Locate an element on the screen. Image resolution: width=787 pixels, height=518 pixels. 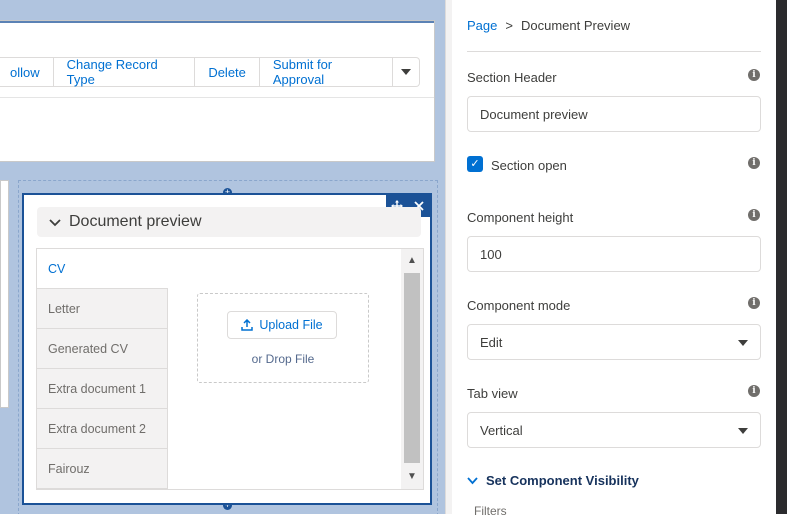
scrollbar: ▲ ▼ is located at coordinates (412, 369).